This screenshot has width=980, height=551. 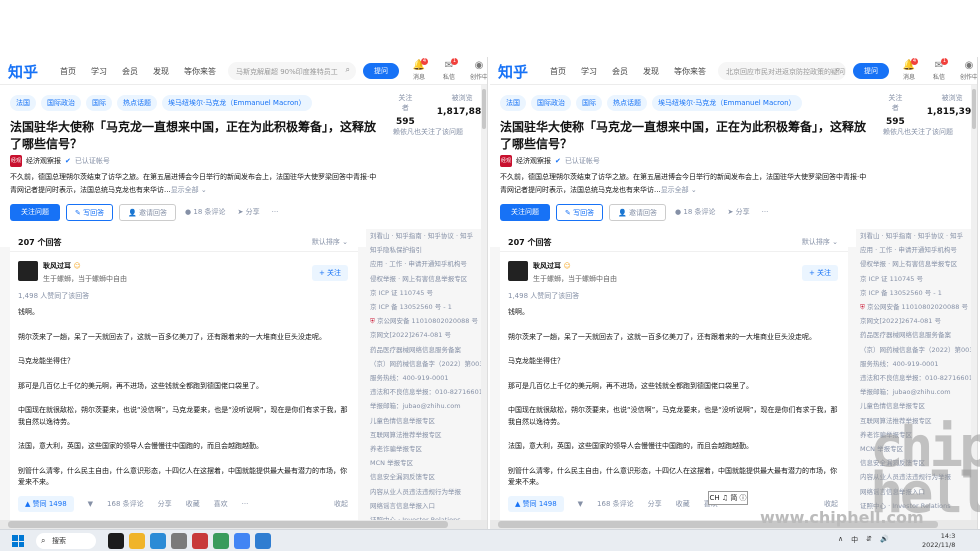 What do you see at coordinates (18, 541) in the screenshot?
I see `windows-start-icon` at bounding box center [18, 541].